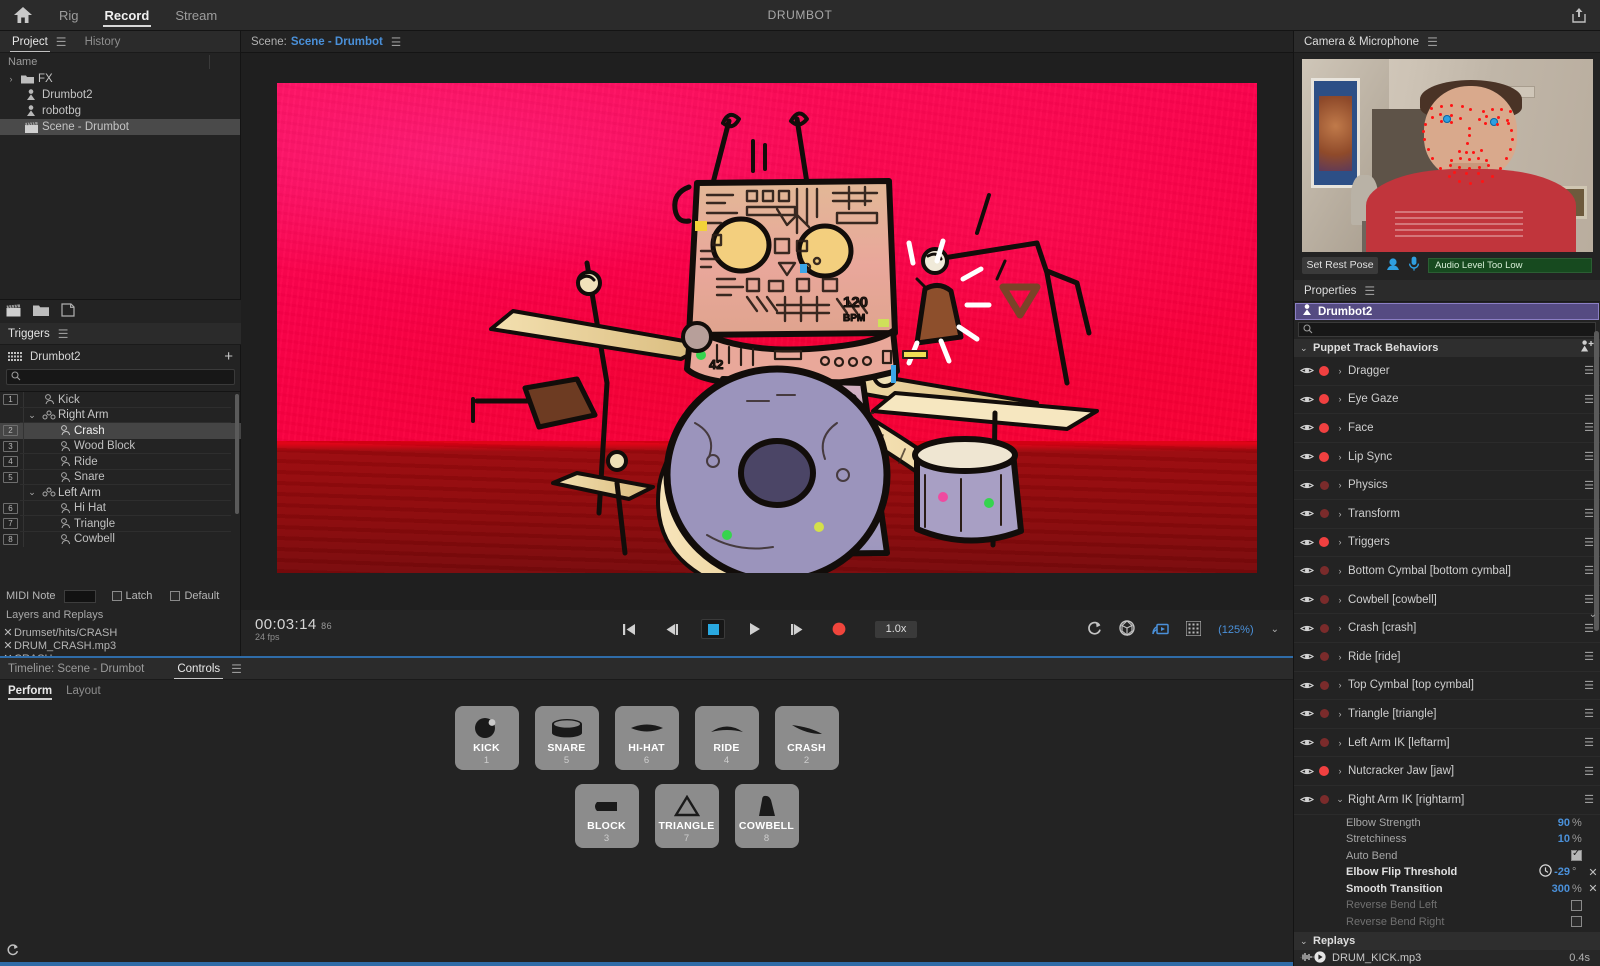 The height and width of the screenshot is (966, 1600). I want to click on property-row-elbow-strength: Elbow Strength 90 %, so click(1447, 823).